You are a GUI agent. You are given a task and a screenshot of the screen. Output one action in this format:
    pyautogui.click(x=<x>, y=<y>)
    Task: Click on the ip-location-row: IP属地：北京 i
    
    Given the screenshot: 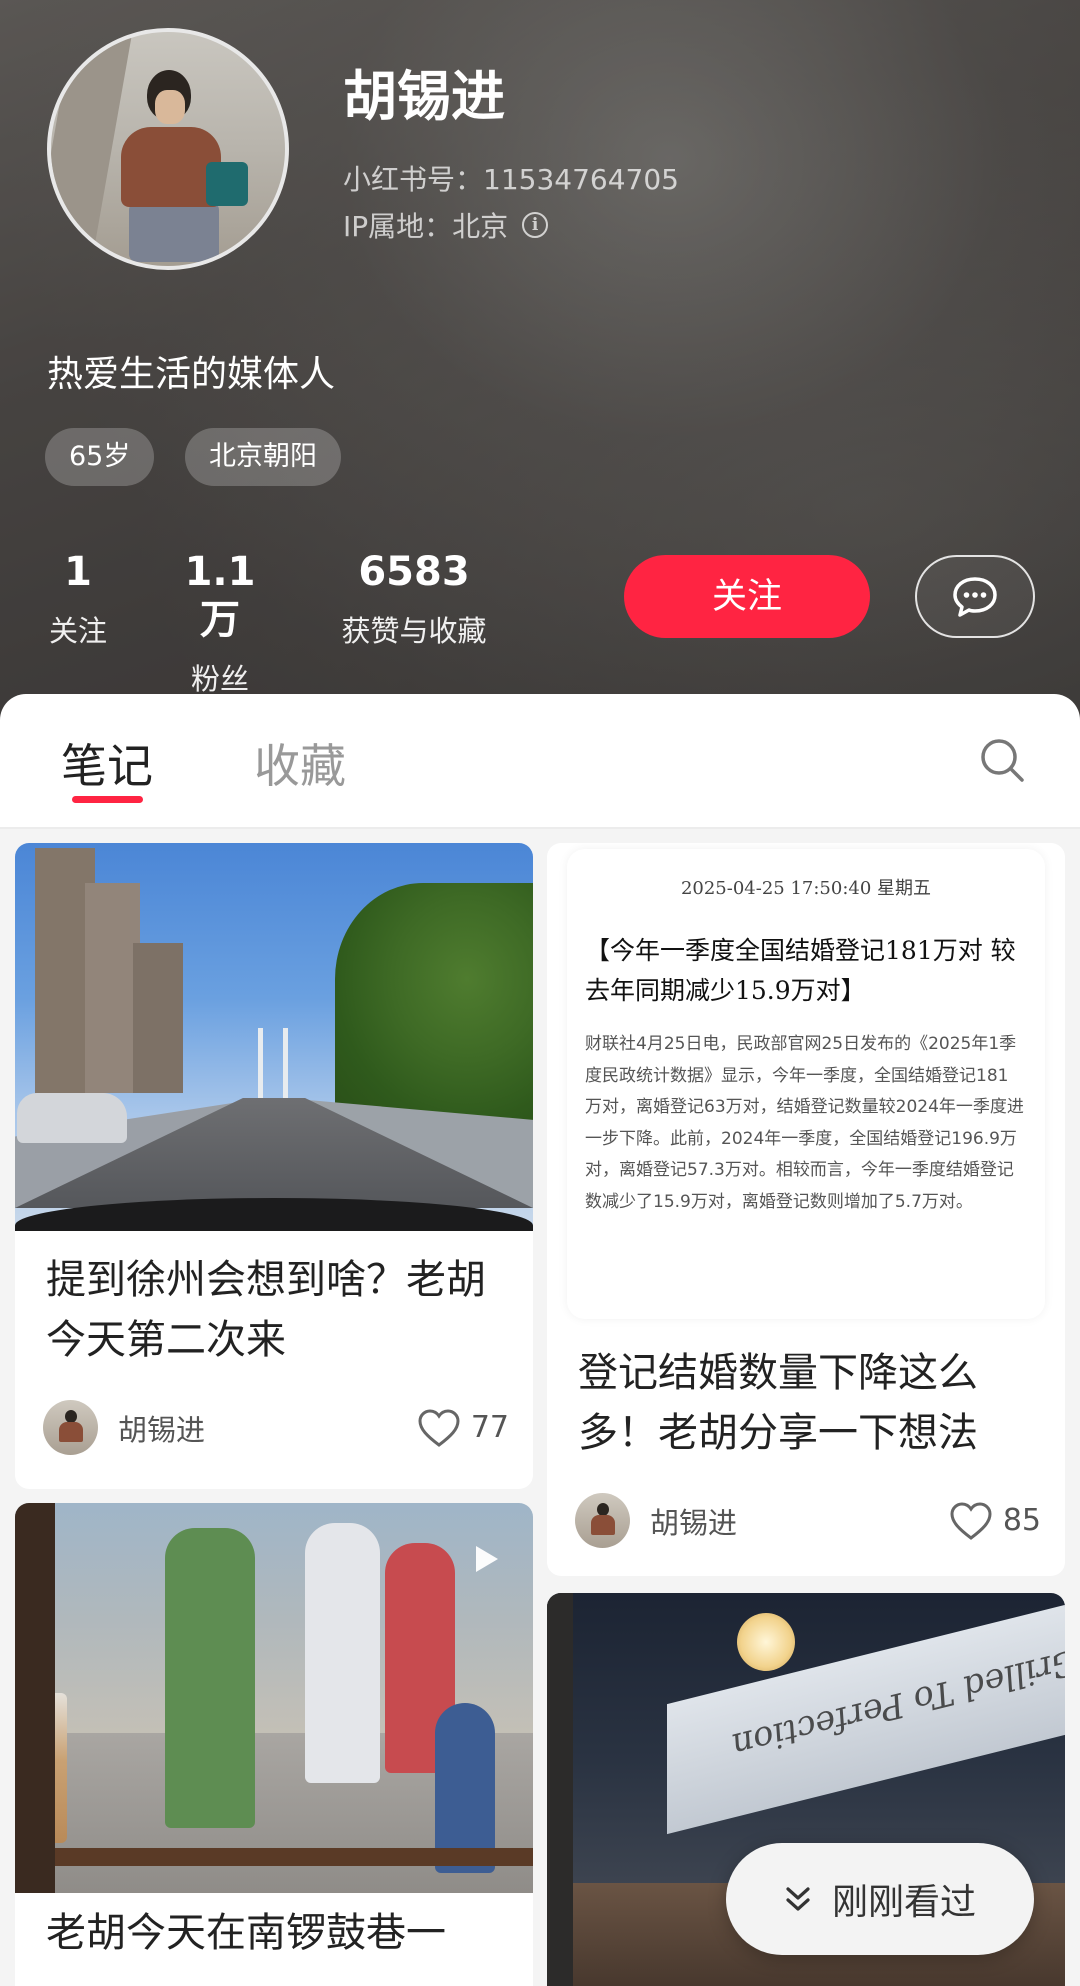 What is the action you would take?
    pyautogui.click(x=446, y=225)
    